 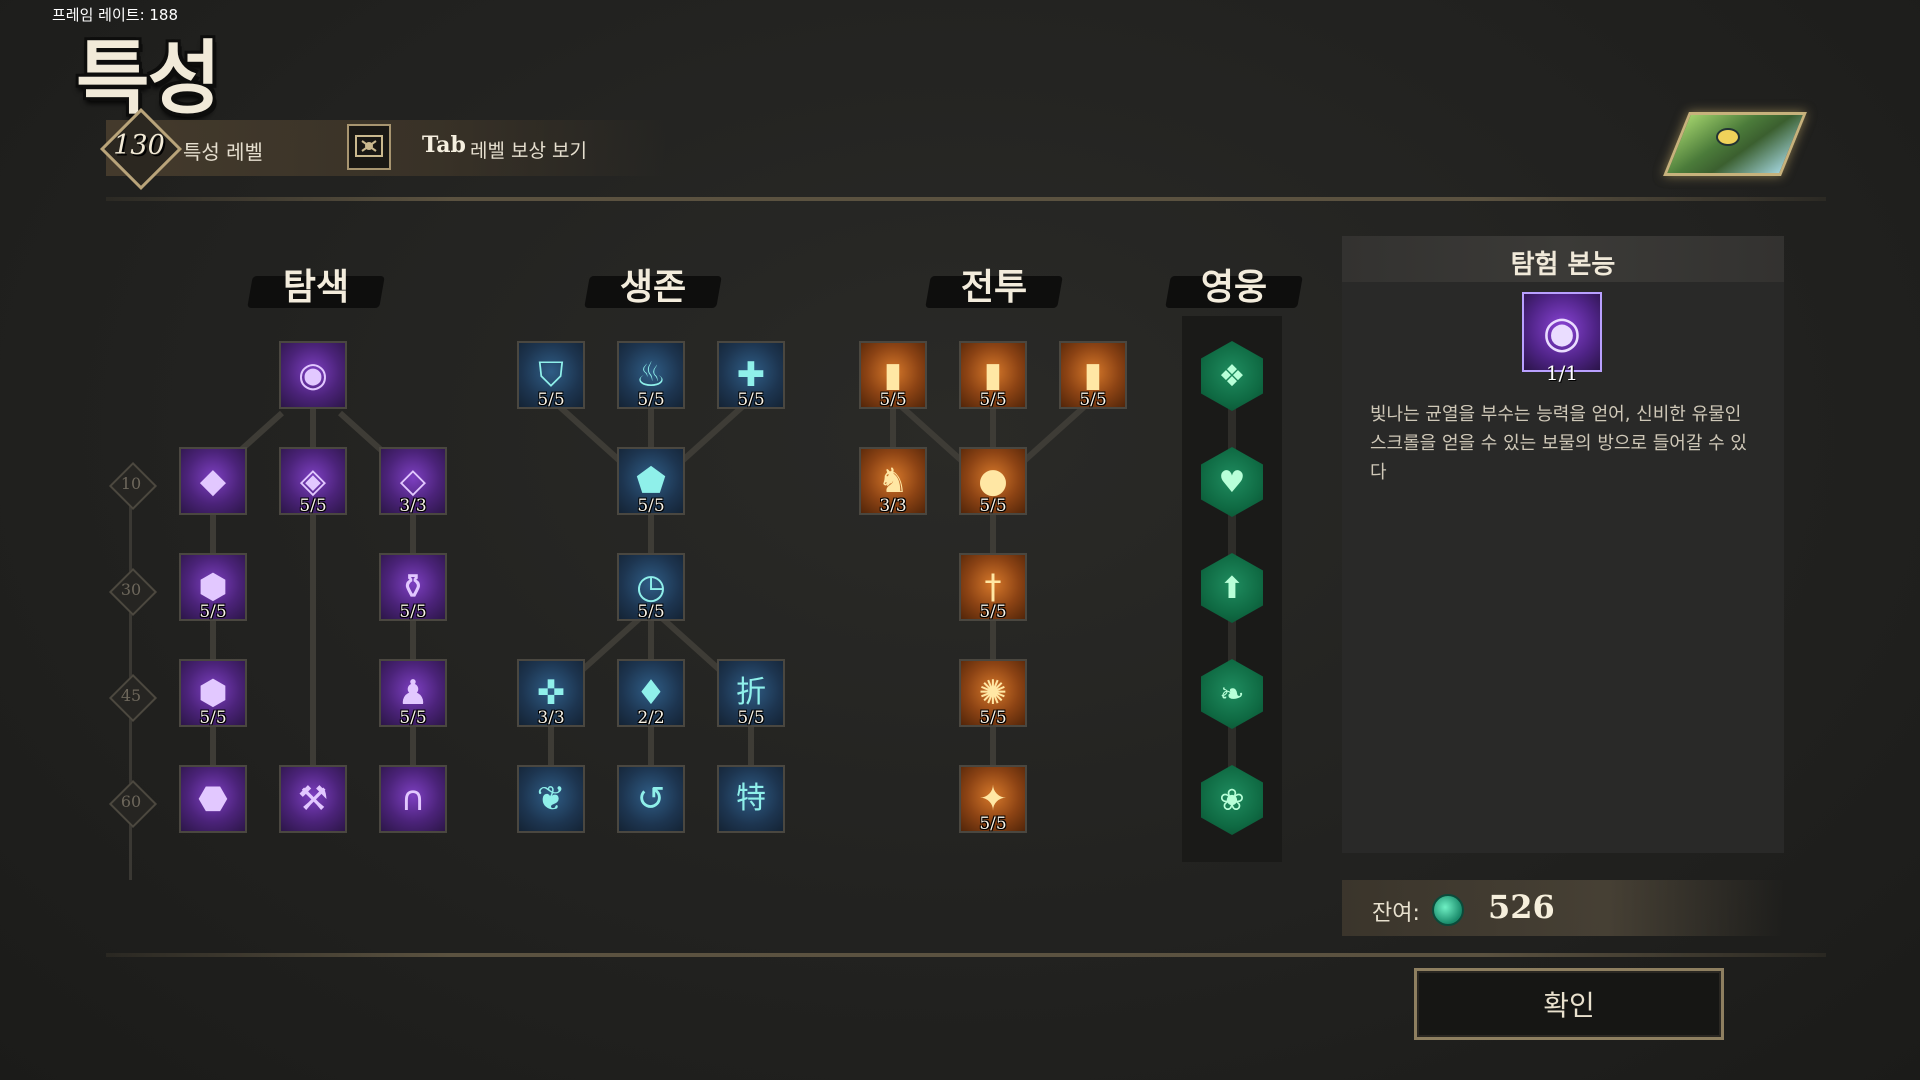 I want to click on exploration-node-r2c3: ⚱ 5/5, so click(x=413, y=587).